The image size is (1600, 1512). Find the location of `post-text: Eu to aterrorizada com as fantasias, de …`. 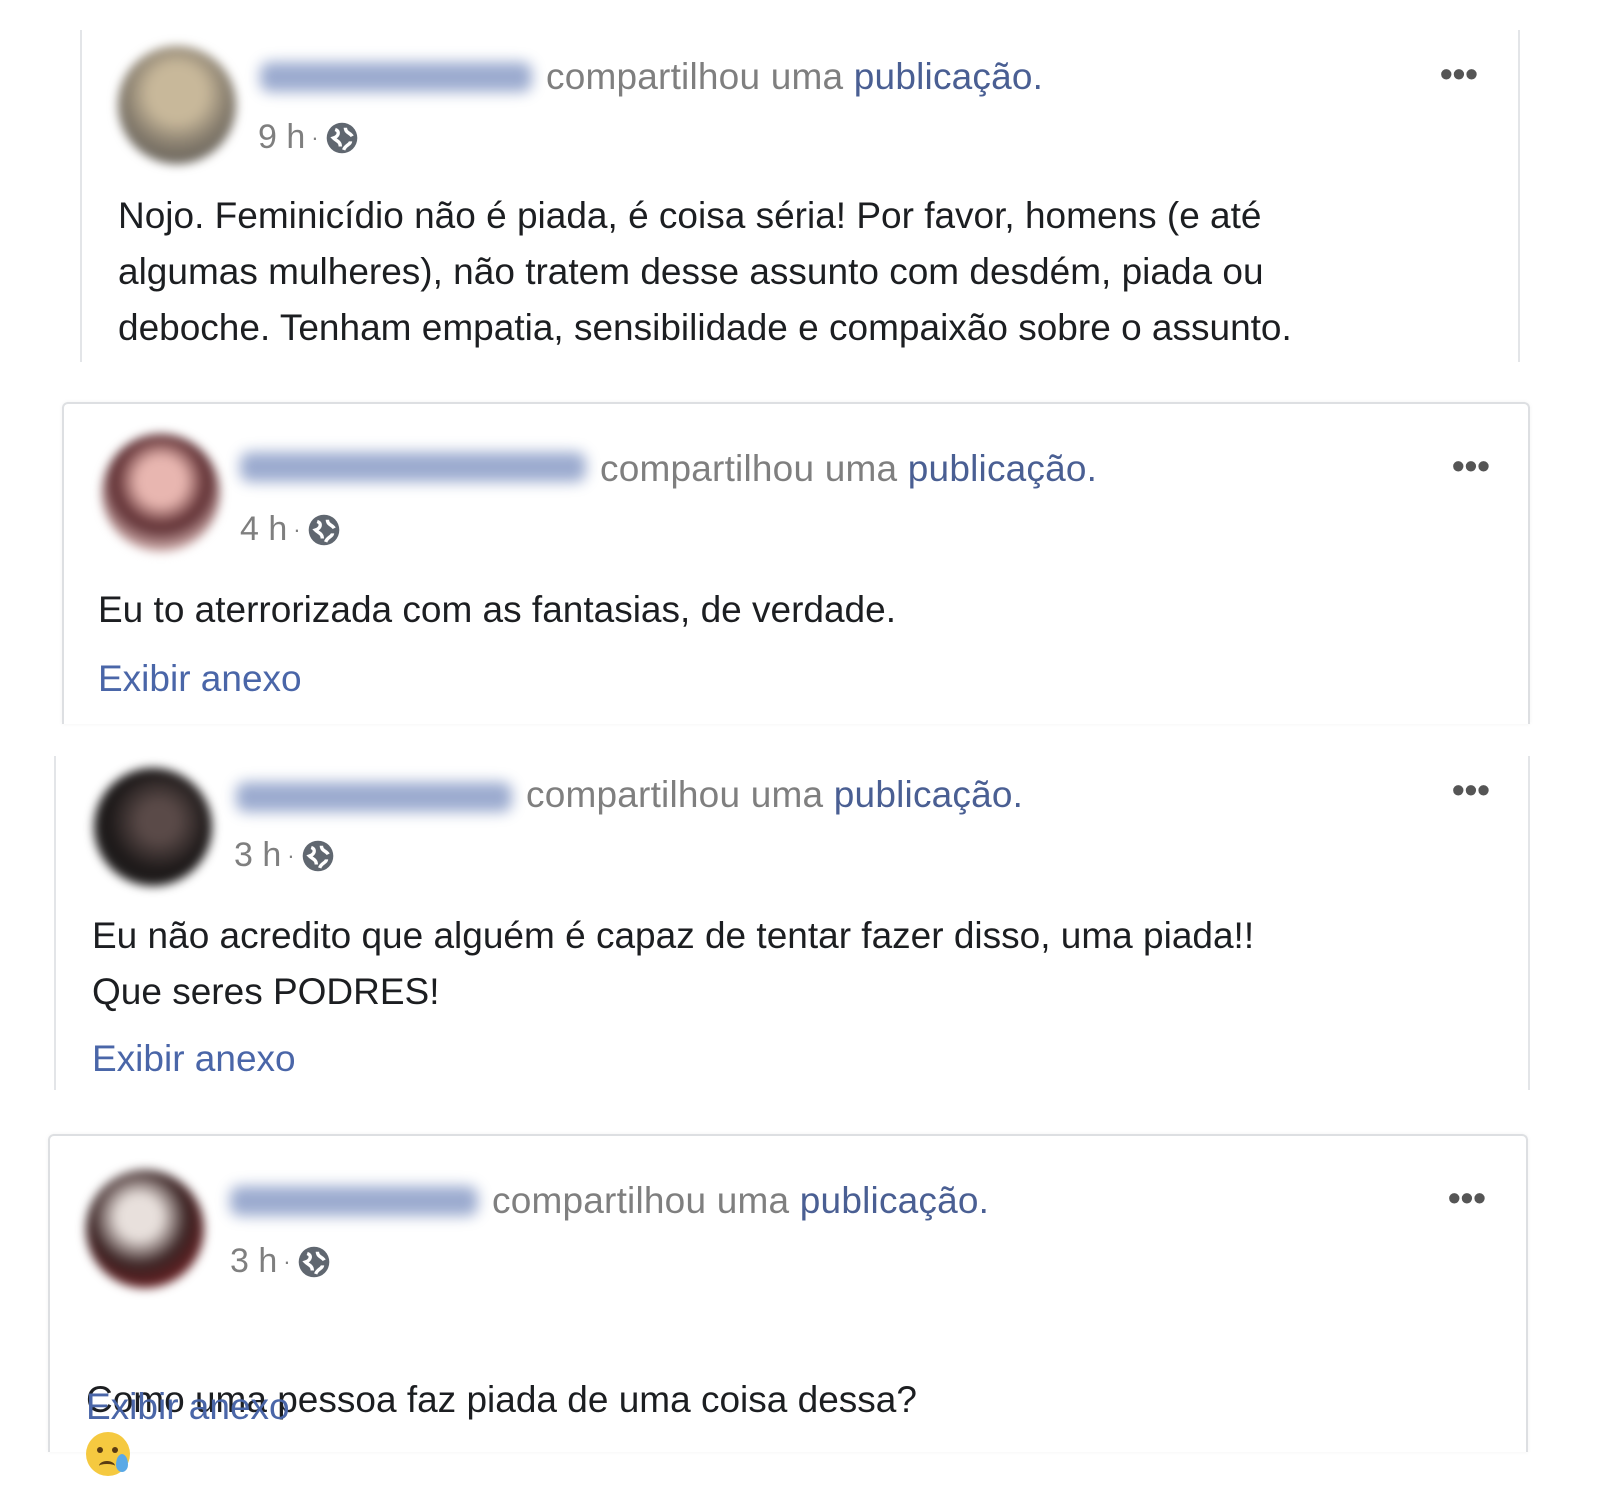

post-text: Eu to aterrorizada com as fantasias, de … is located at coordinates (497, 609).